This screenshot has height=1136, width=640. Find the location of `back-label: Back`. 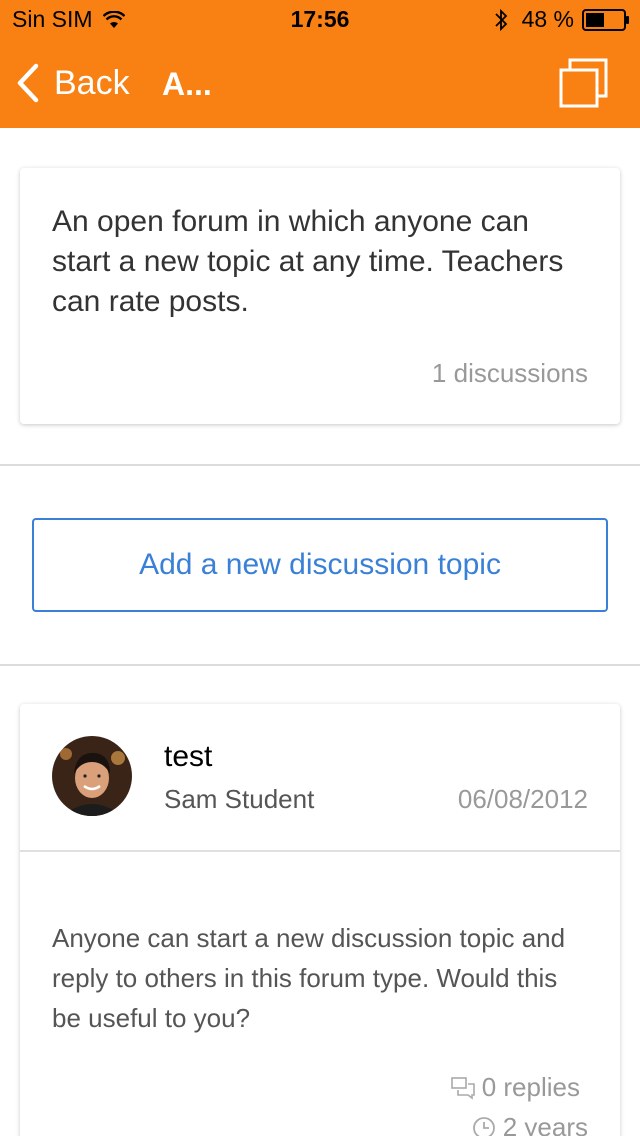

back-label: Back is located at coordinates (92, 82).